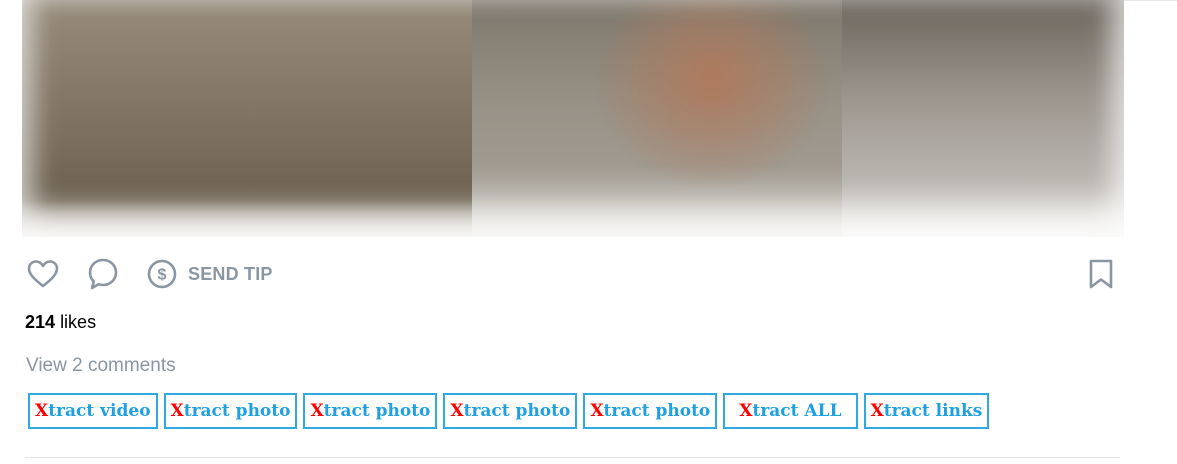 The image size is (1177, 464). What do you see at coordinates (101, 366) in the screenshot?
I see `view-comments-link: View 2 comments` at bounding box center [101, 366].